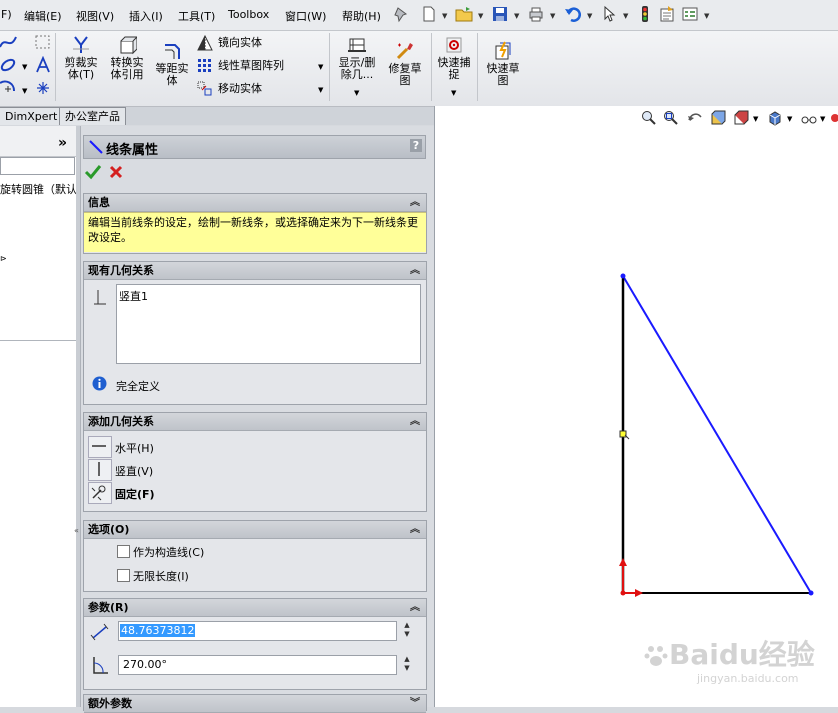  Describe the element at coordinates (407, 634) in the screenshot. I see `length-spin-down-icon: ▼` at that location.